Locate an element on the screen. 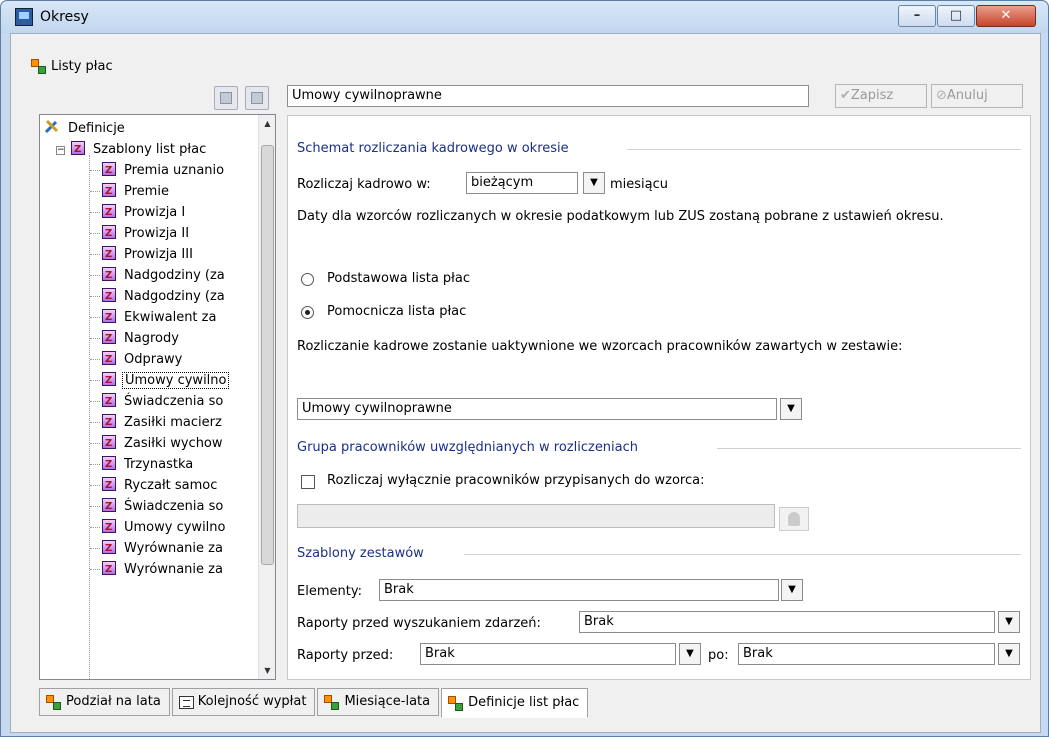 The width and height of the screenshot is (1049, 737). tab-label: Miesiące-lata is located at coordinates (387, 701).